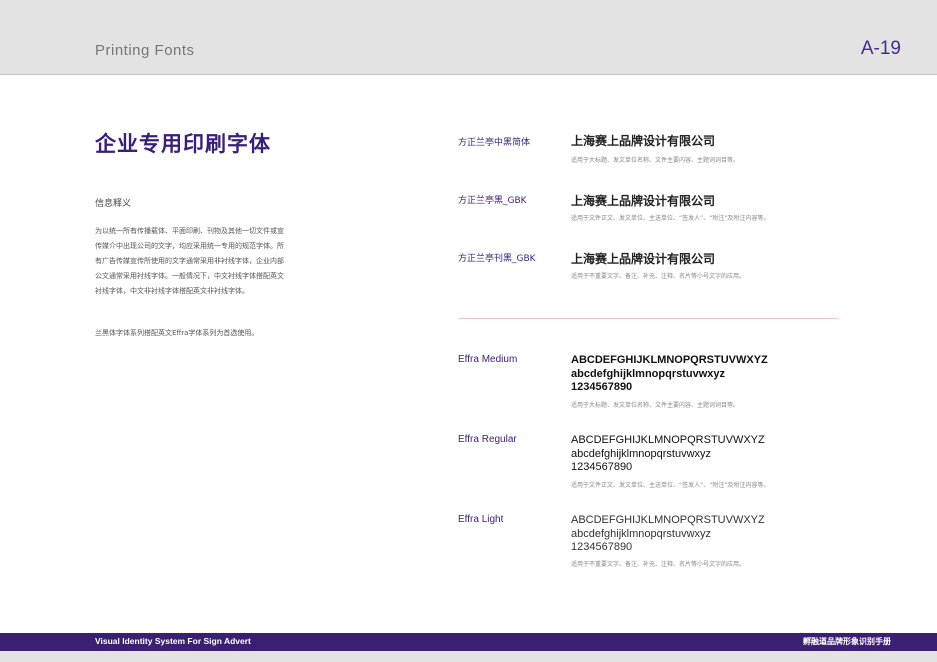 This screenshot has width=937, height=662. I want to click on font-usage-effra-regular: 适用于文件正文、发文单位、主送单位、“签发人”、“附注”及附注内容等。, so click(670, 485).